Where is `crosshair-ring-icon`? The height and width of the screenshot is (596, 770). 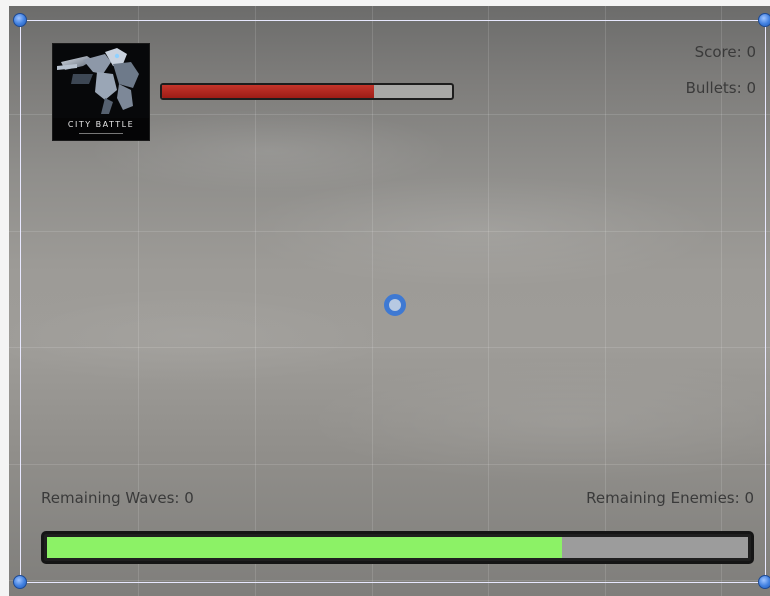 crosshair-ring-icon is located at coordinates (395, 305).